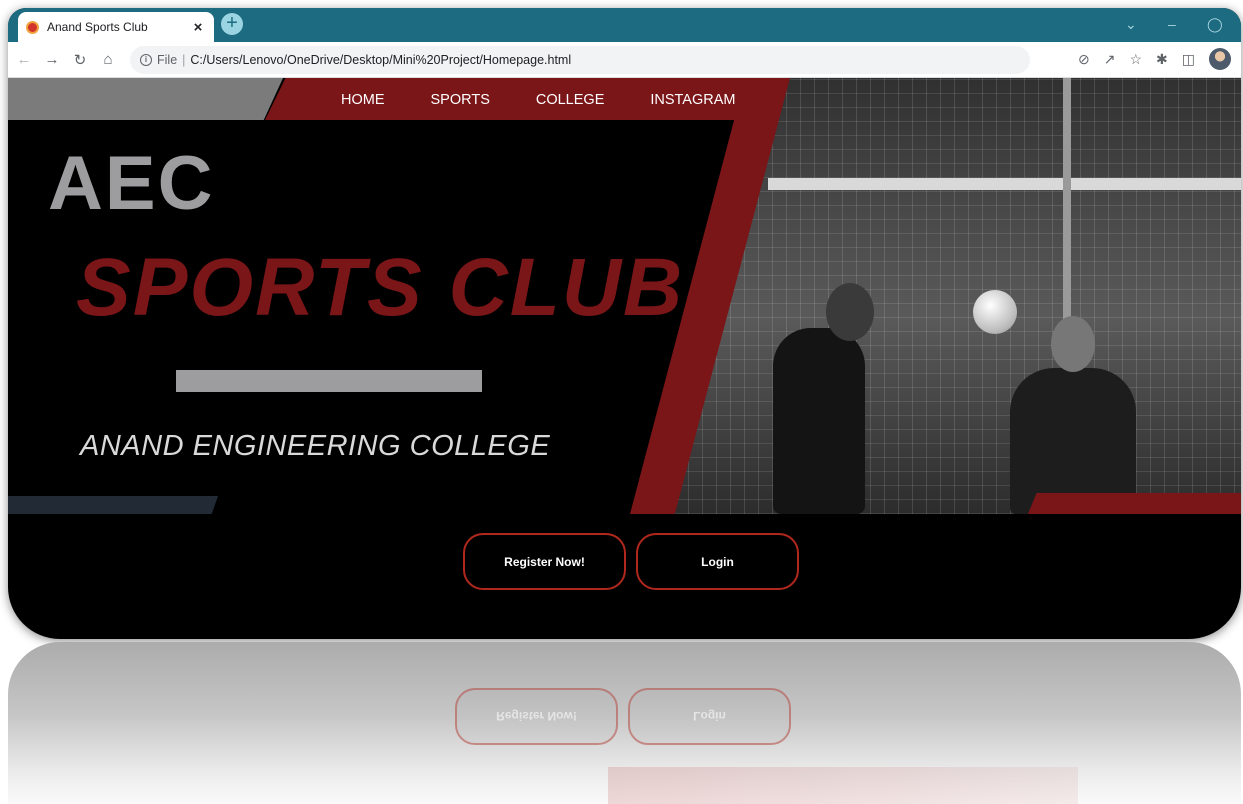  What do you see at coordinates (1172, 24) in the screenshot?
I see `minimize-icon: –` at bounding box center [1172, 24].